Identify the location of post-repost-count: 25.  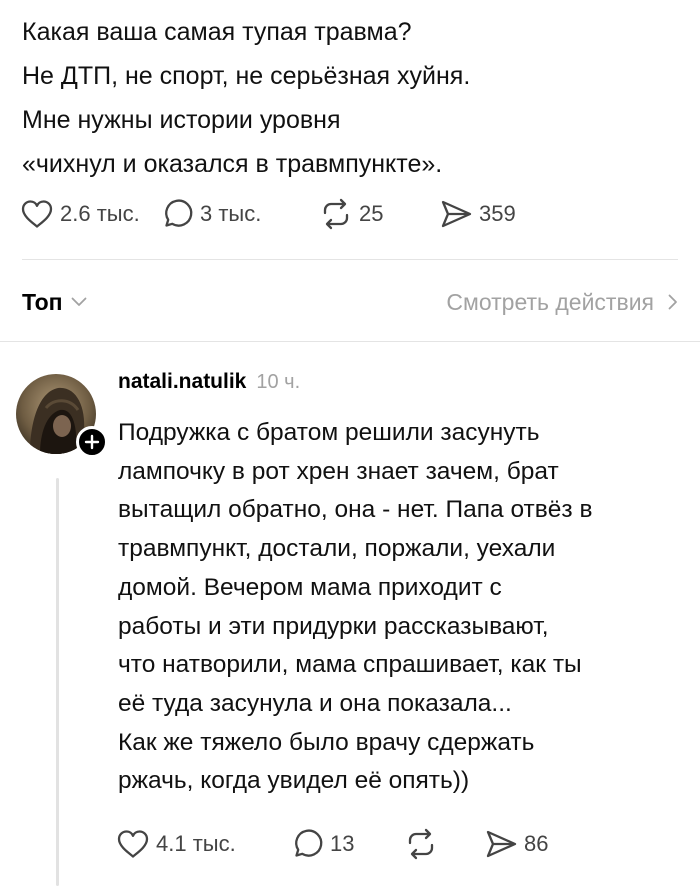
(371, 213).